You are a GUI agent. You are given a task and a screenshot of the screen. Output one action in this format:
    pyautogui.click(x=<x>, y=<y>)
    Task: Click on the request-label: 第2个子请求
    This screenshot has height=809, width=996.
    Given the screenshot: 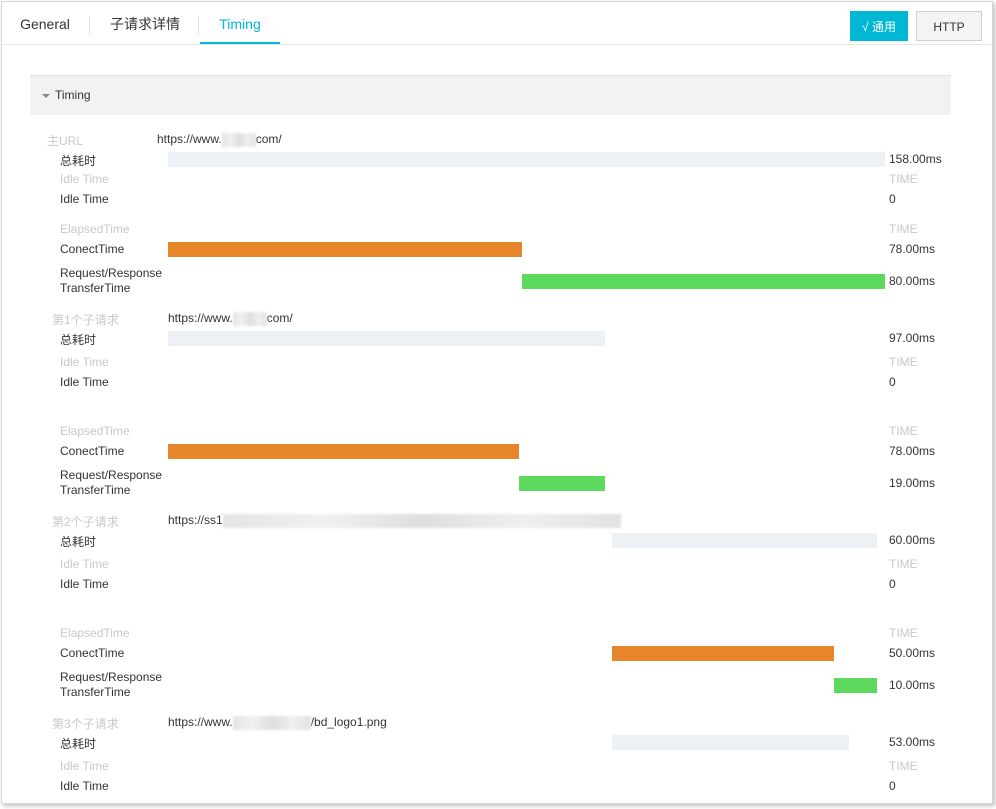 What is the action you would take?
    pyautogui.click(x=85, y=522)
    